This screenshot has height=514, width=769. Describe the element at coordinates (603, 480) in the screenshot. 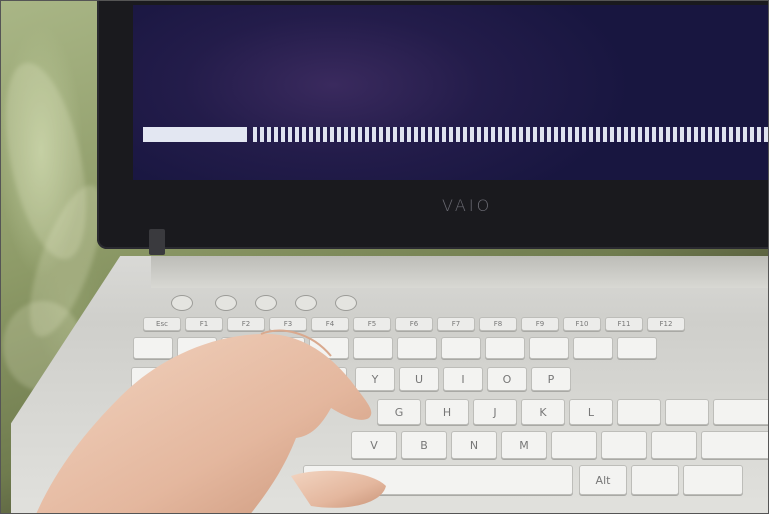

I see `alt-key: Alt` at that location.